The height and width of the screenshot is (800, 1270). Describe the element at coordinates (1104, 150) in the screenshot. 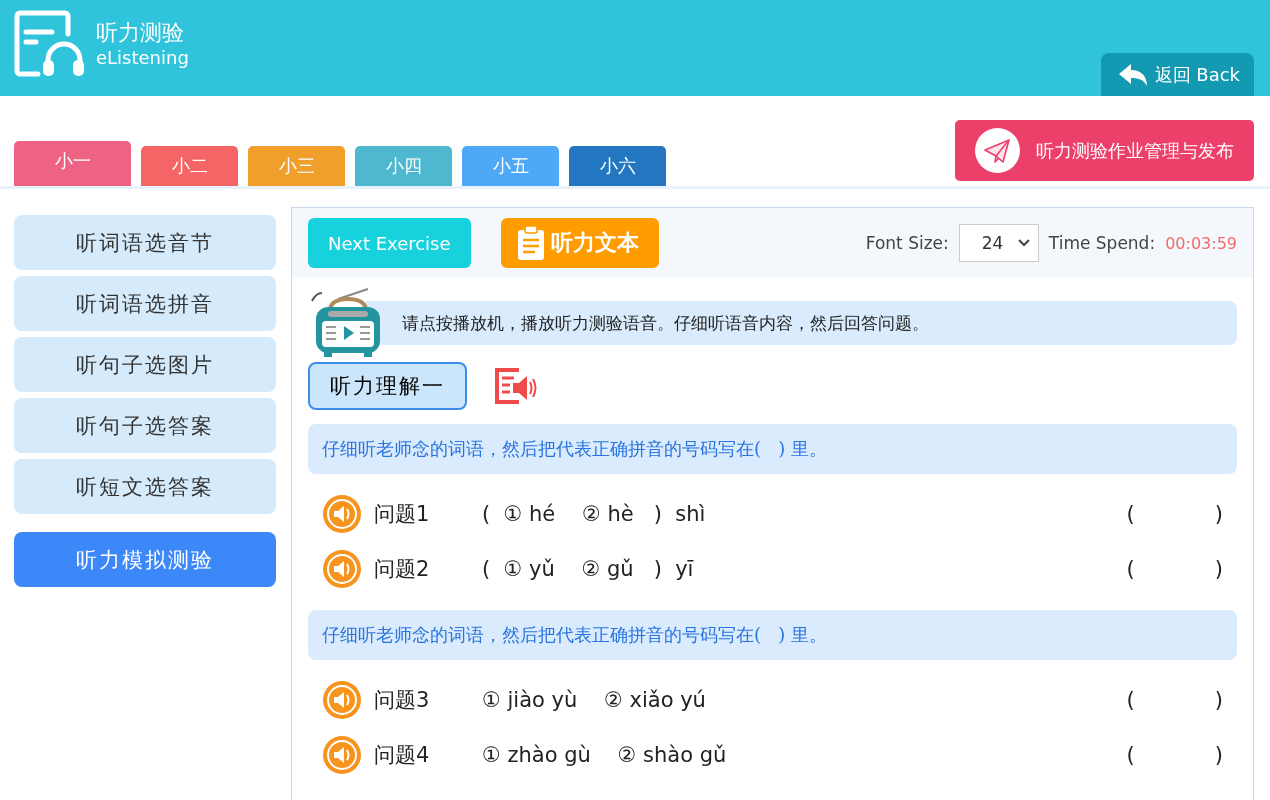

I see `publish-button: 听力测验作业管理与发布` at that location.